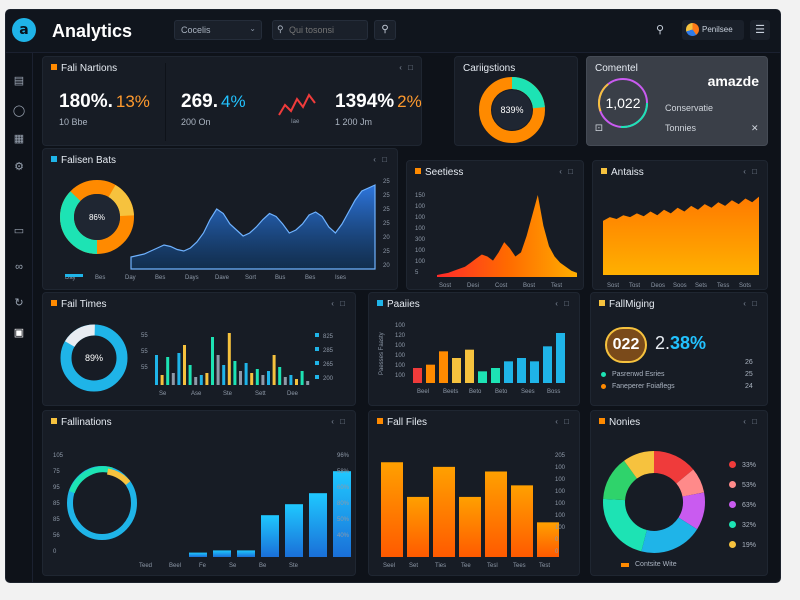 This screenshot has width=800, height=600. Describe the element at coordinates (55, 552) in the screenshot. I see `y-tick-label: 0` at that location.